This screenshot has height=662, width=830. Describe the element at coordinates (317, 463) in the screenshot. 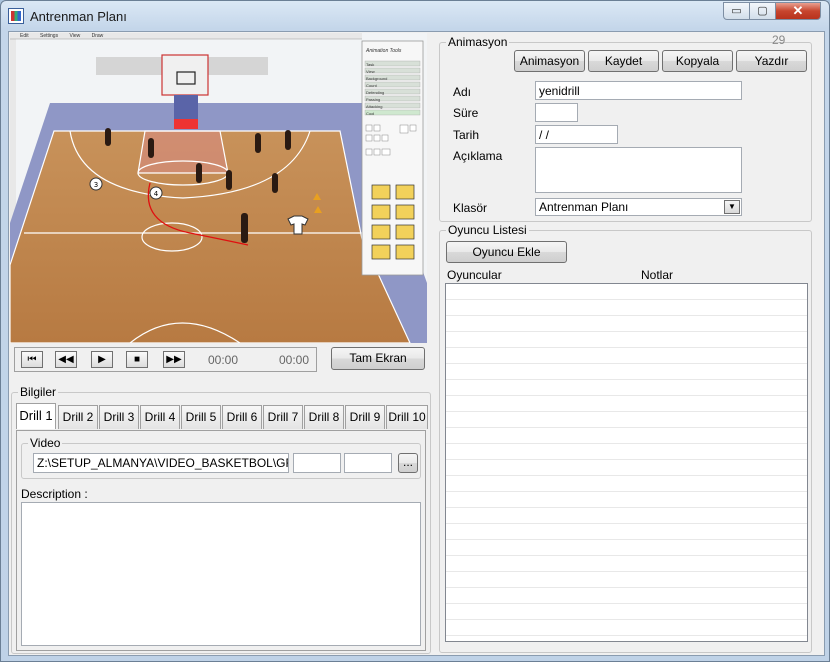

I see `video-start-field` at that location.